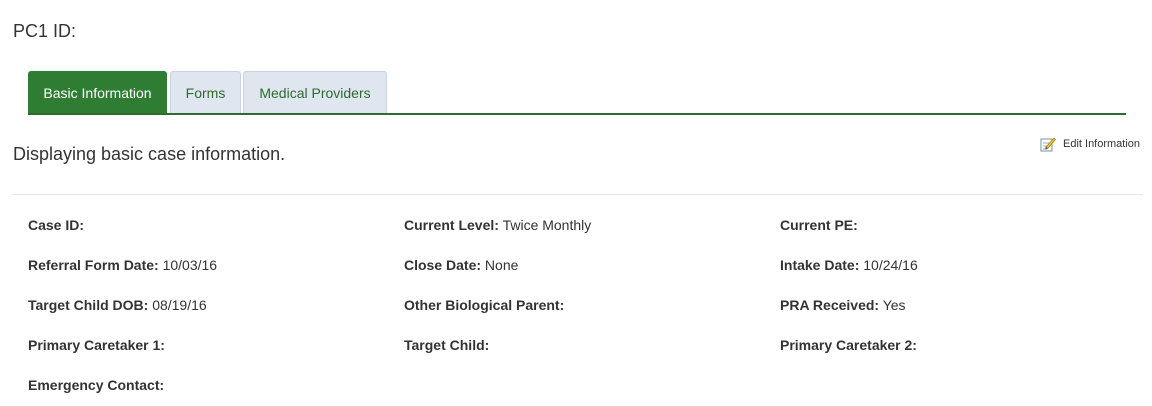  Describe the element at coordinates (830, 305) in the screenshot. I see `field-label: PRA Received:` at that location.